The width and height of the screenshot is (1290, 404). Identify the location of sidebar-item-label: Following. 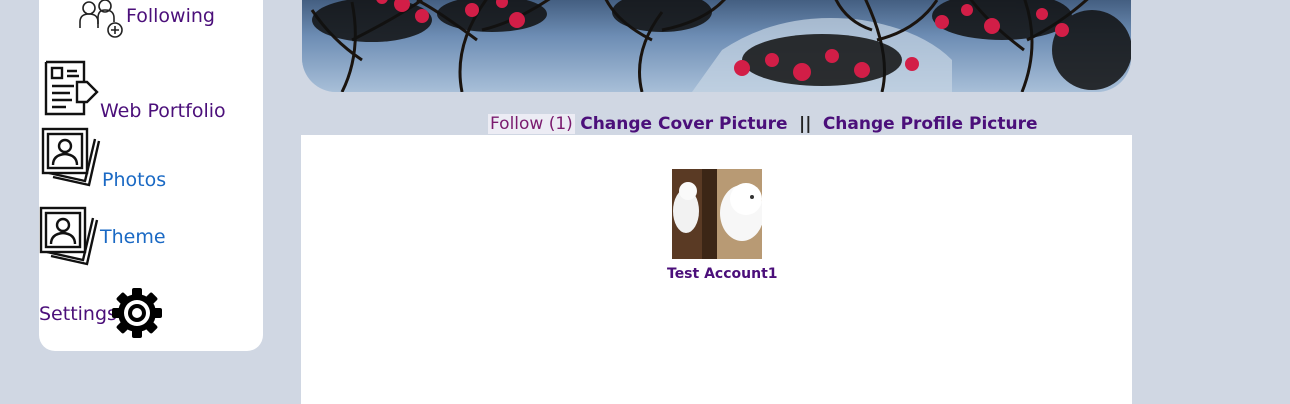
(170, 16).